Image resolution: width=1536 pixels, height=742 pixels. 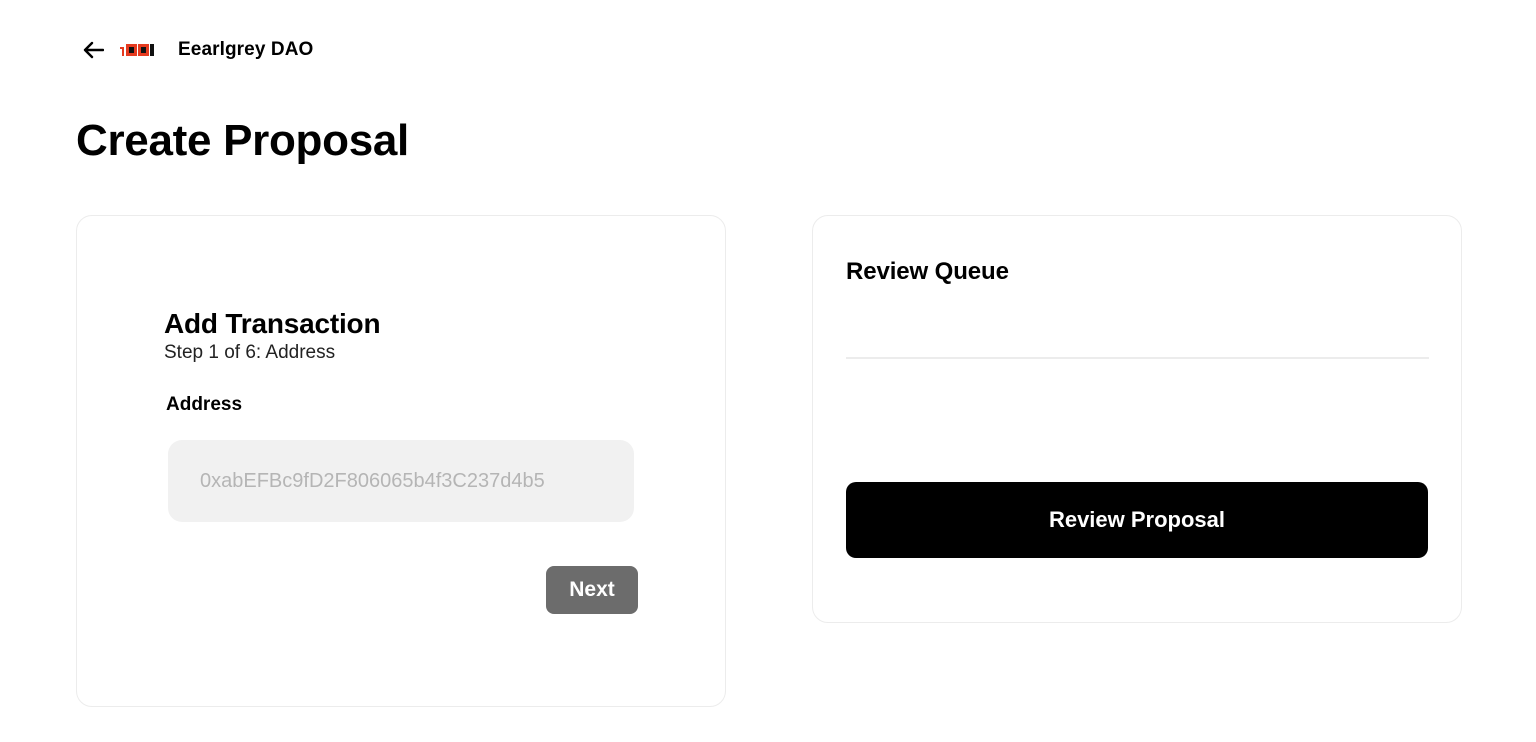 What do you see at coordinates (245, 50) in the screenshot?
I see `dao-name: Eearlgrey DAO` at bounding box center [245, 50].